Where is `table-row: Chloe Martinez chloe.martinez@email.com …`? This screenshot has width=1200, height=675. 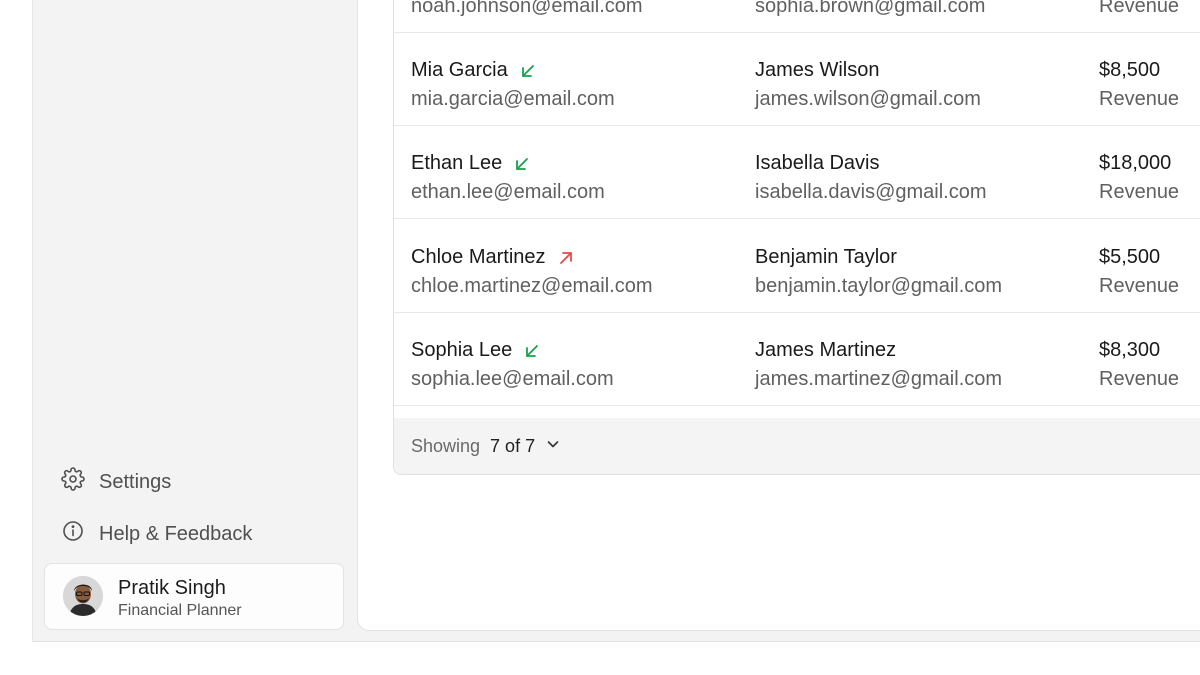 table-row: Chloe Martinez chloe.martinez@email.com … is located at coordinates (797, 266).